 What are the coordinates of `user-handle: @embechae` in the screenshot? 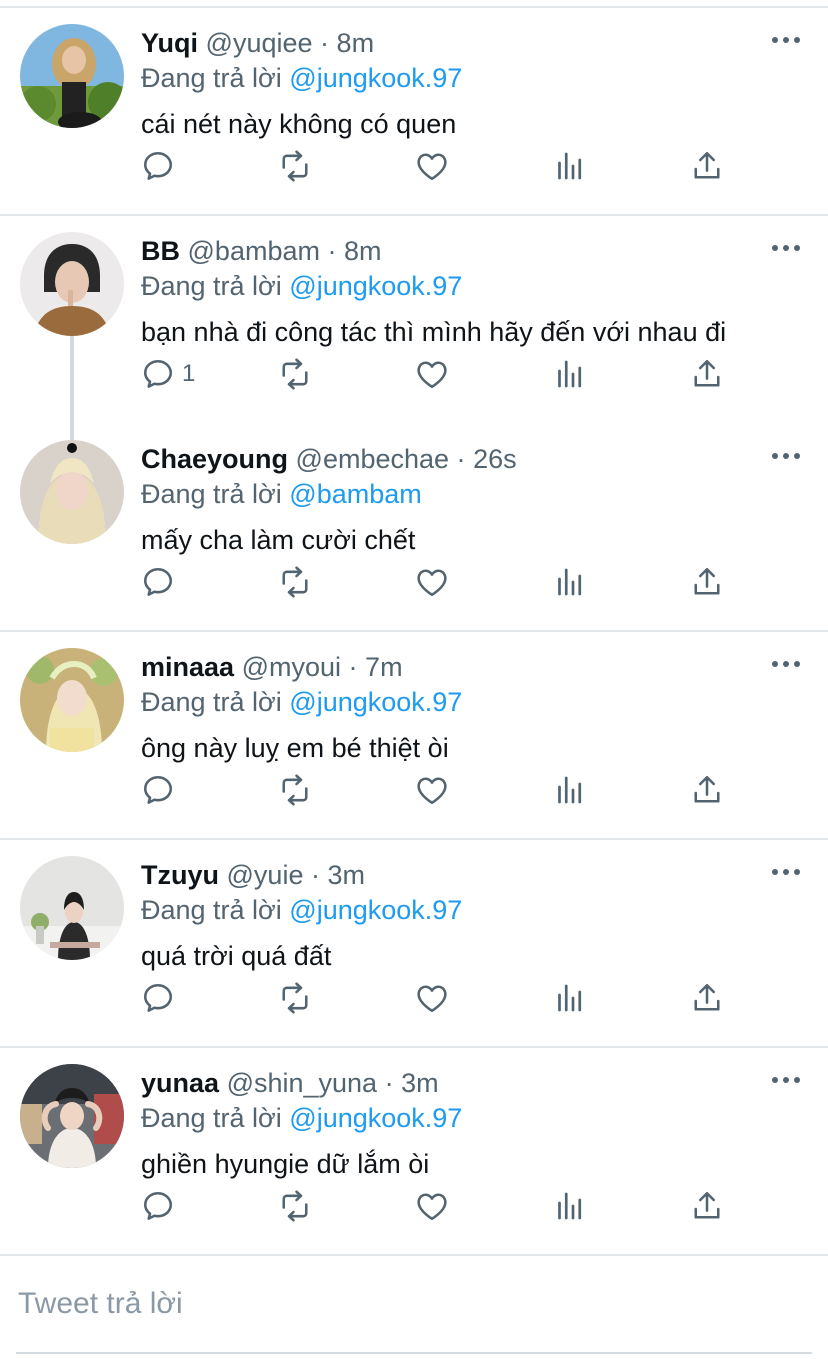 It's located at (373, 459).